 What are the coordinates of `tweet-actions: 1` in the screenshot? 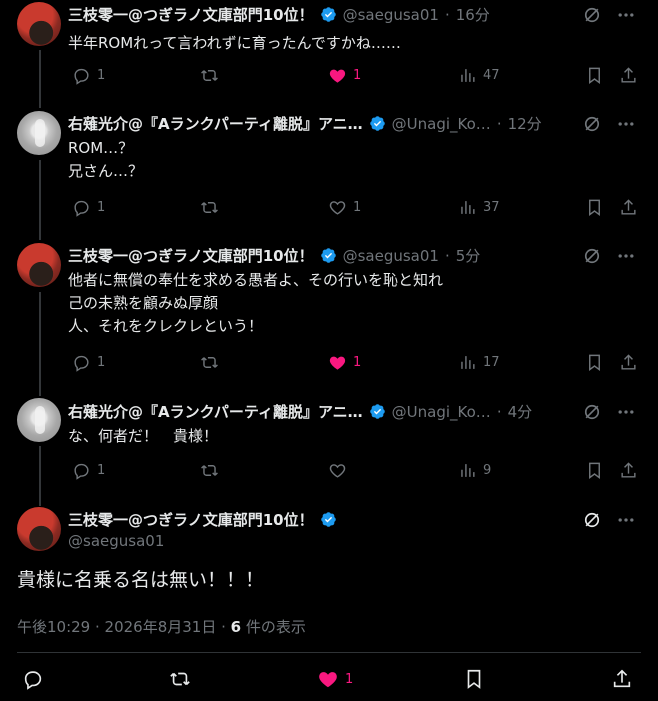 It's located at (329, 680).